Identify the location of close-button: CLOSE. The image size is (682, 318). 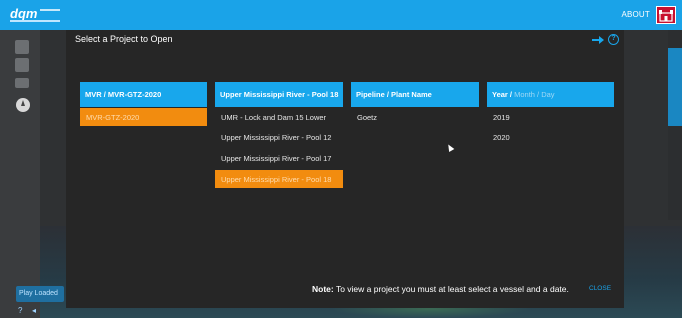
(600, 288).